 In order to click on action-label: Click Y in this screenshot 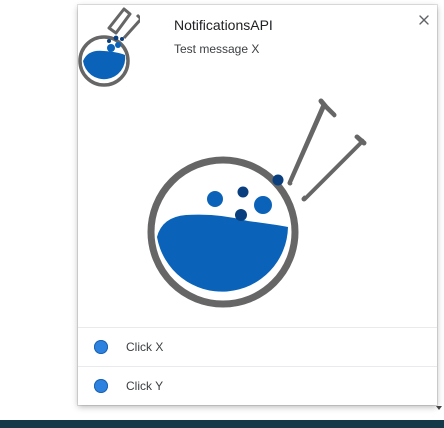, I will do `click(145, 386)`.